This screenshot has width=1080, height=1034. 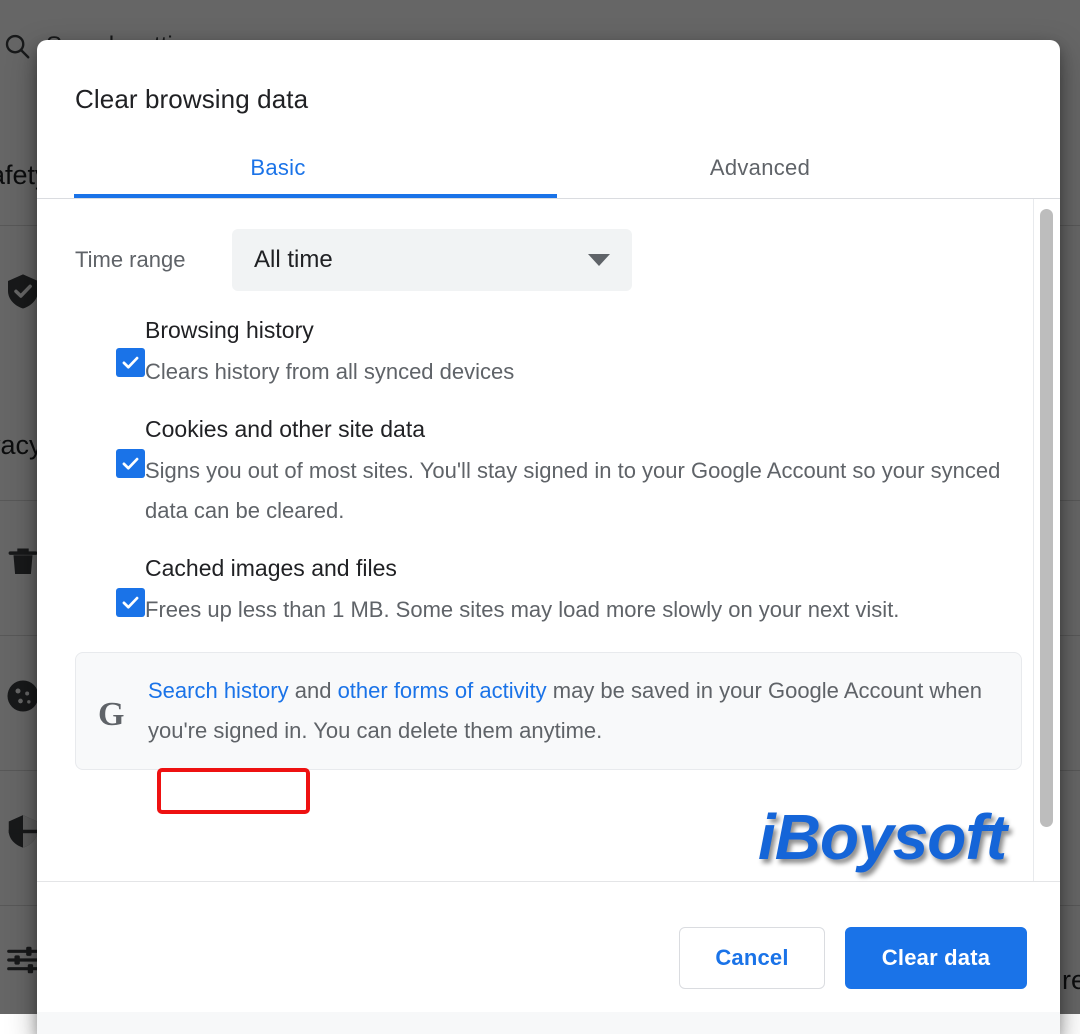 What do you see at coordinates (130, 463) in the screenshot?
I see `checkbox-cookies` at bounding box center [130, 463].